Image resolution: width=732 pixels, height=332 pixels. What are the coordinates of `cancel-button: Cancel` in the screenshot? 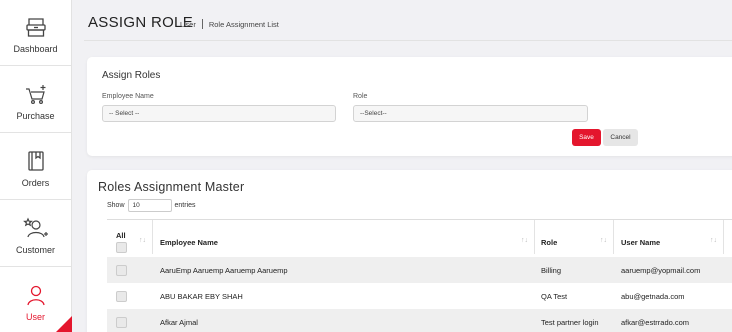 It's located at (620, 137).